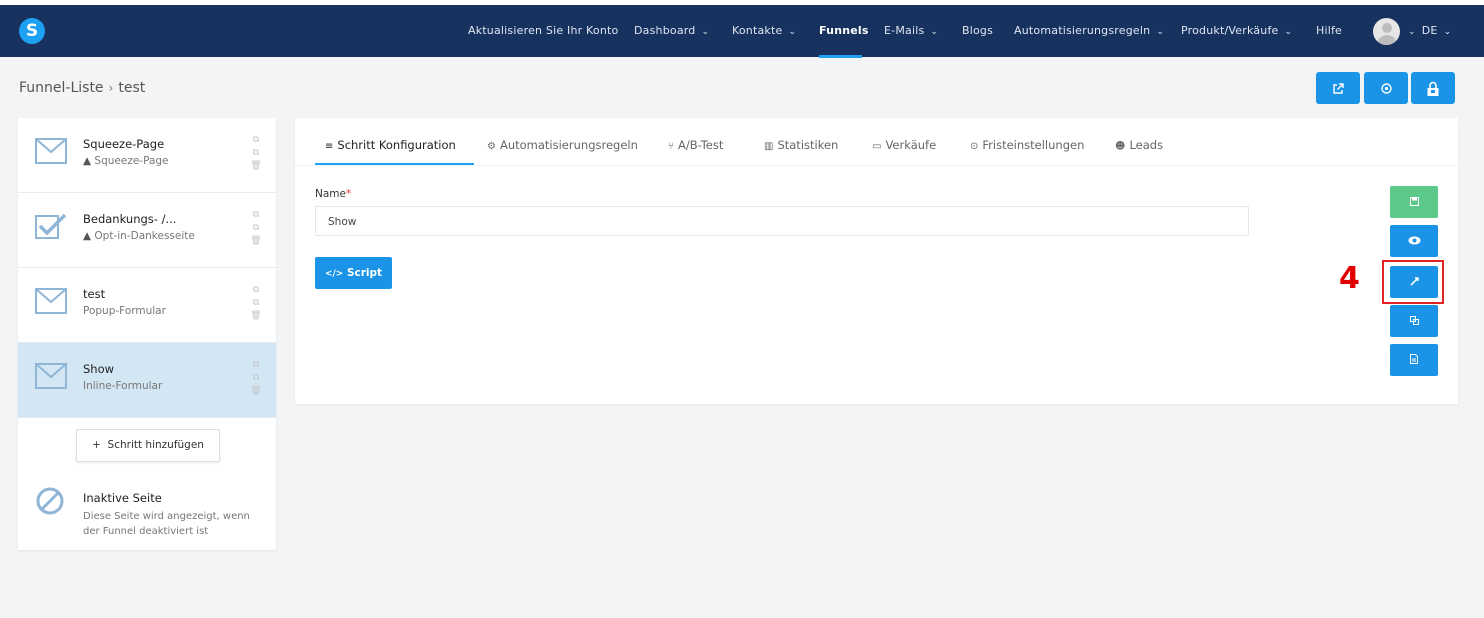  I want to click on nav-label: Hilfe, so click(1329, 30).